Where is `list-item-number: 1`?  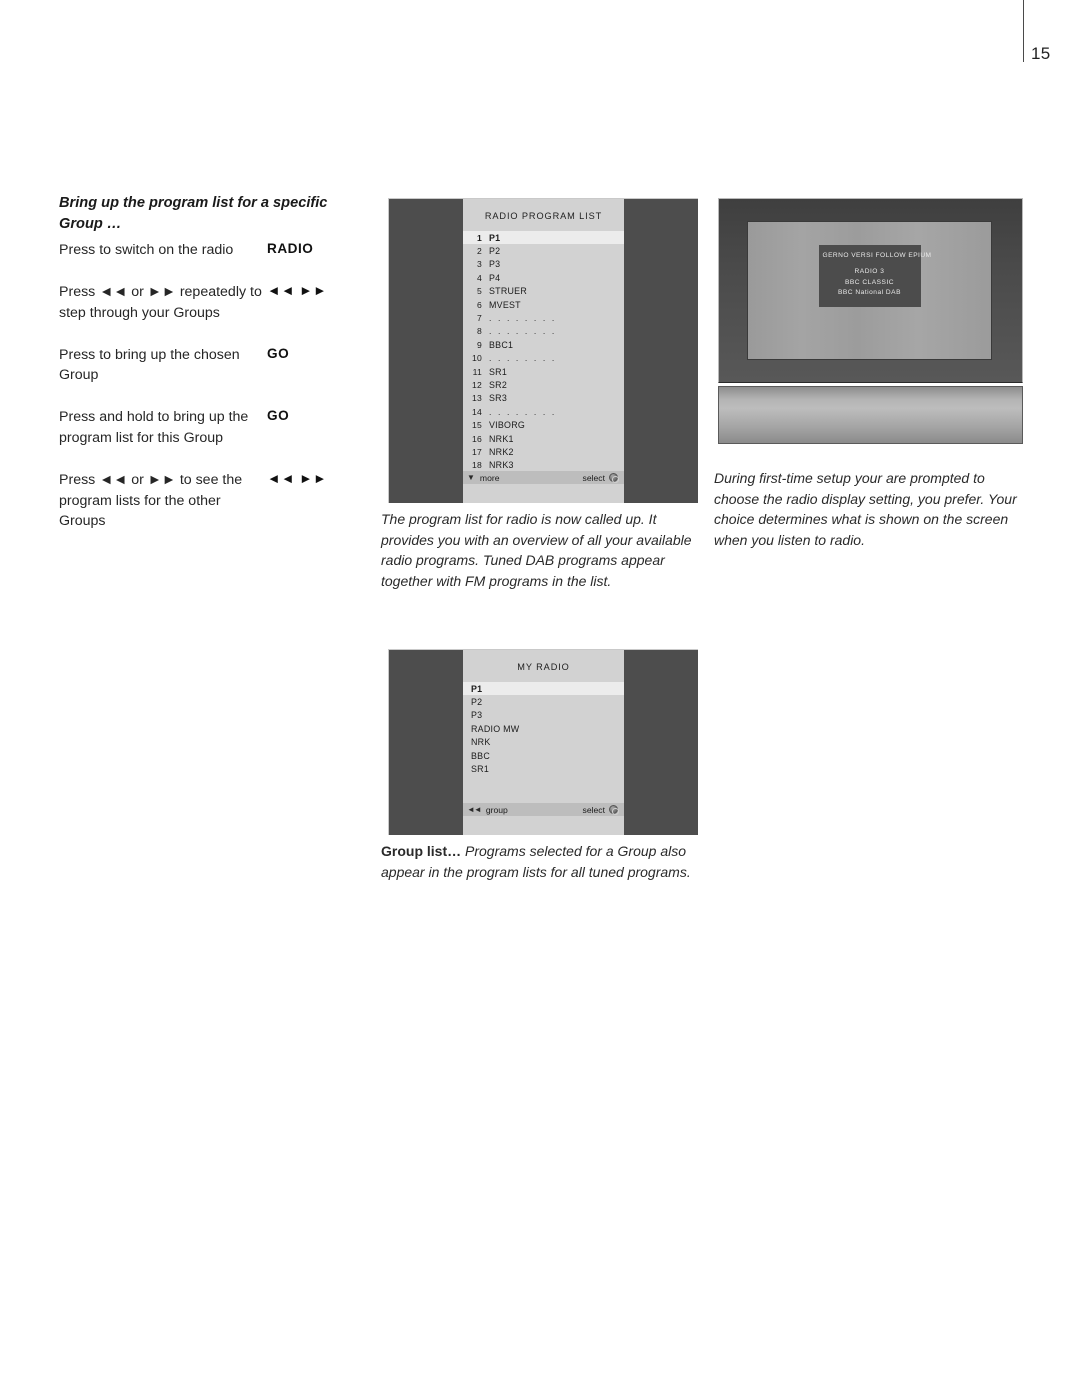 list-item-number: 1 is located at coordinates (479, 237).